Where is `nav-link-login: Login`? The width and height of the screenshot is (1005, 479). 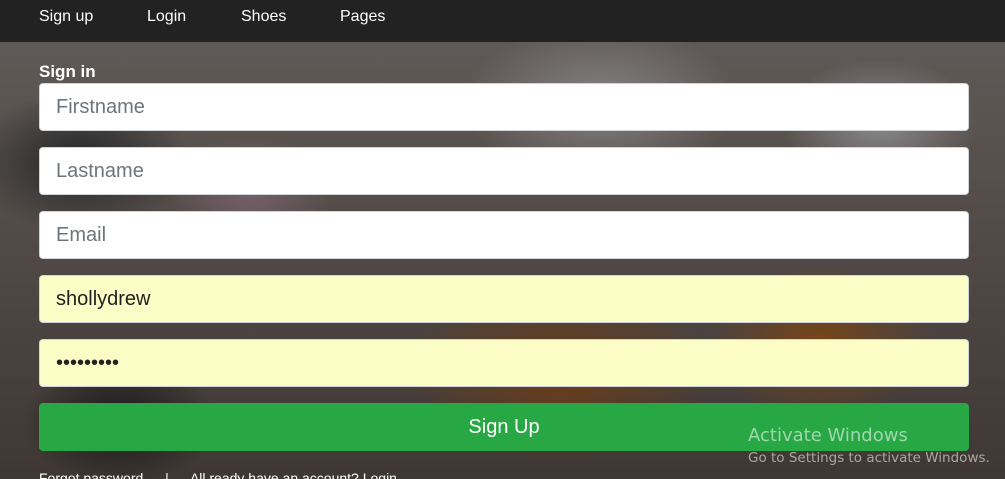 nav-link-login: Login is located at coordinates (166, 17).